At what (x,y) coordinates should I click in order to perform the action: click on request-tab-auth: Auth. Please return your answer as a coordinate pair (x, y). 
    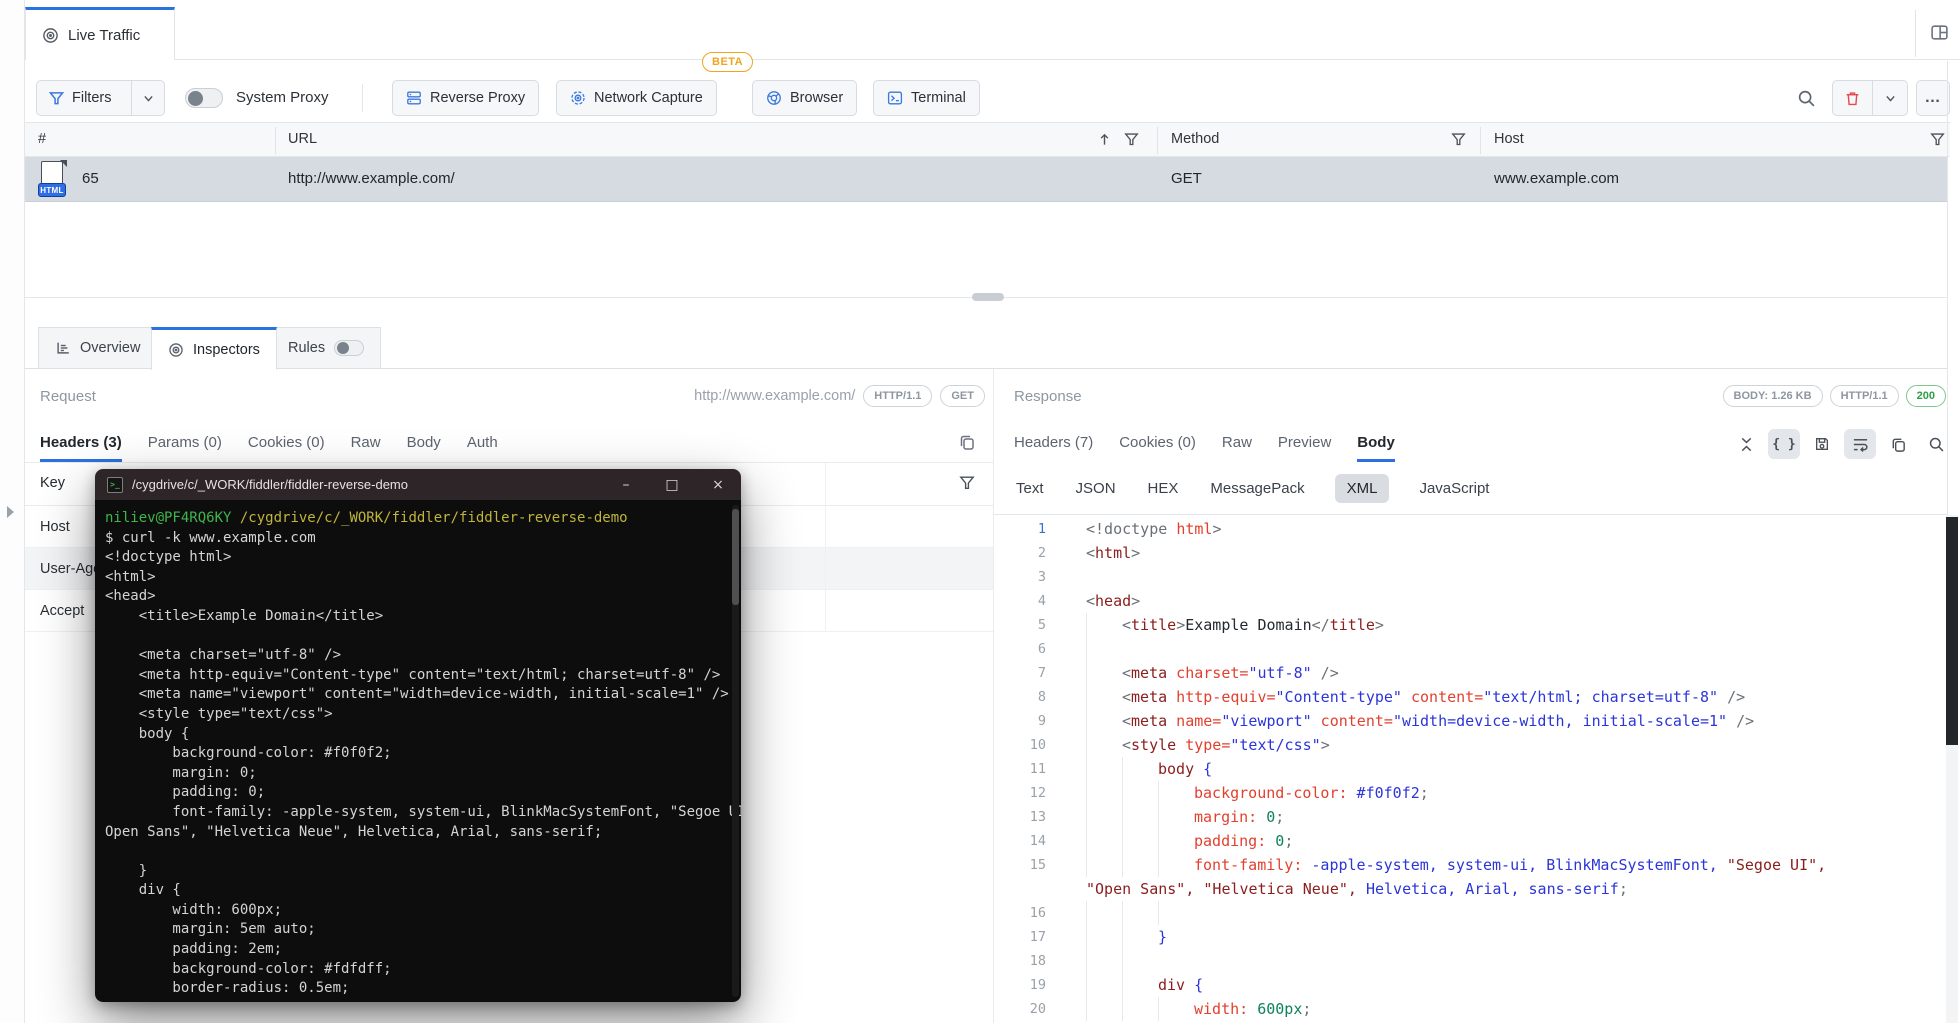
    Looking at the image, I should click on (482, 443).